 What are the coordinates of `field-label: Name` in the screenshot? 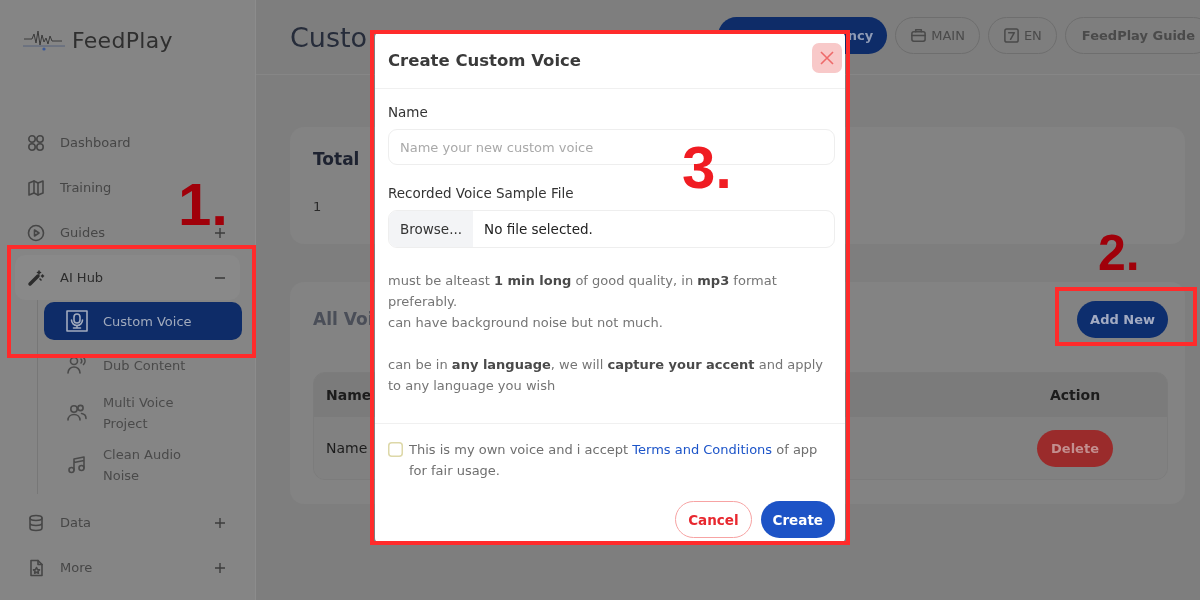 It's located at (408, 112).